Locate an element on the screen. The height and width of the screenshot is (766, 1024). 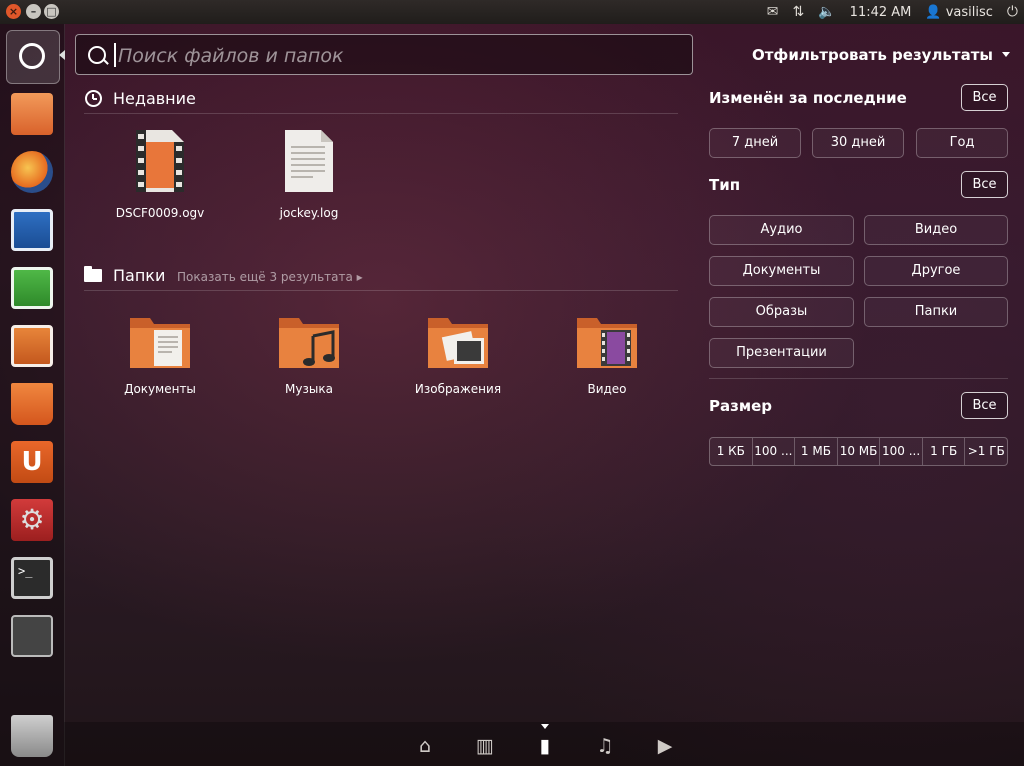
system-settings-launcher: ⚙ is located at coordinates (32, 520).